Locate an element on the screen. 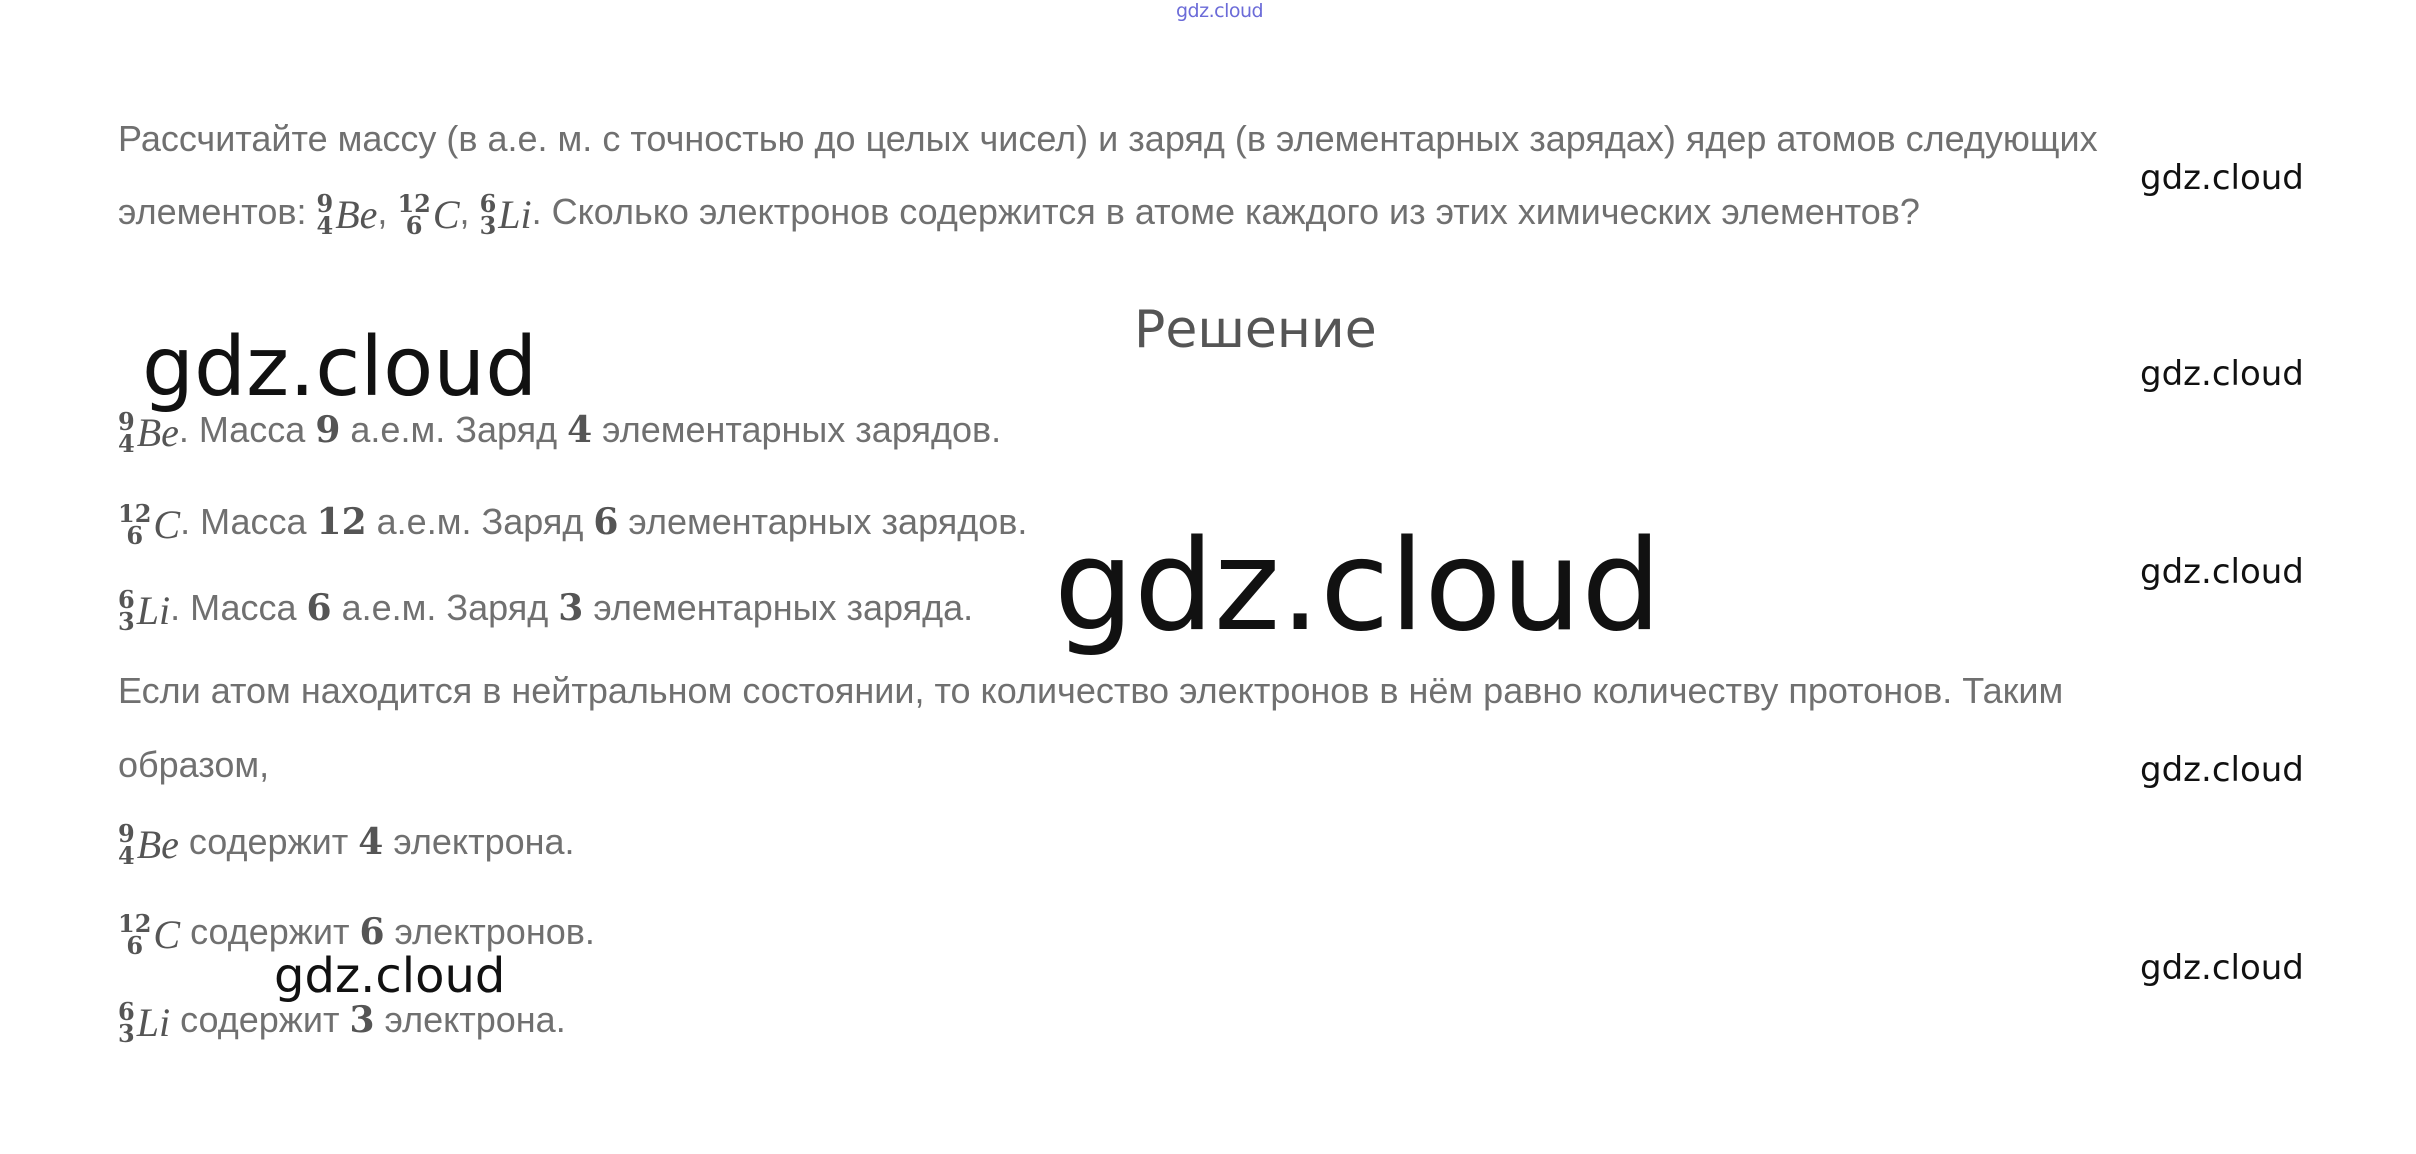  charge-value: 4 is located at coordinates (580, 430).